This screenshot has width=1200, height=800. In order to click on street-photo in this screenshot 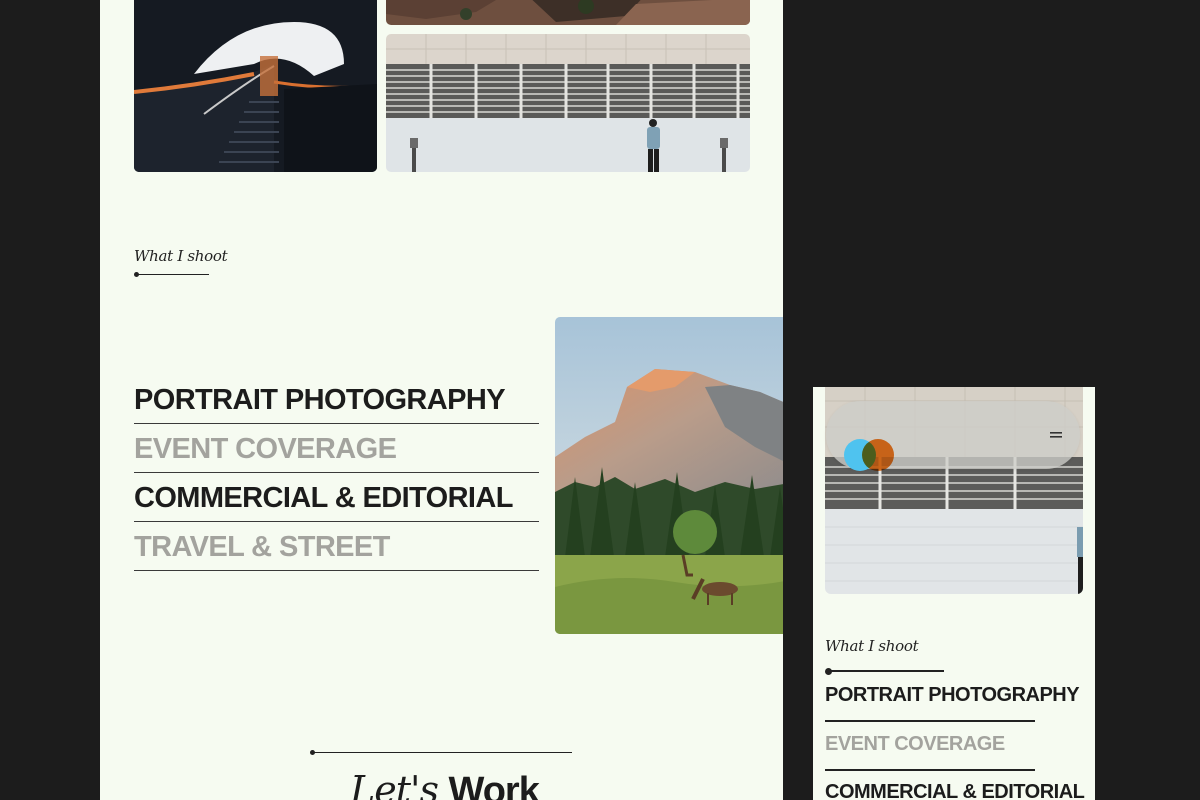, I will do `click(568, 103)`.